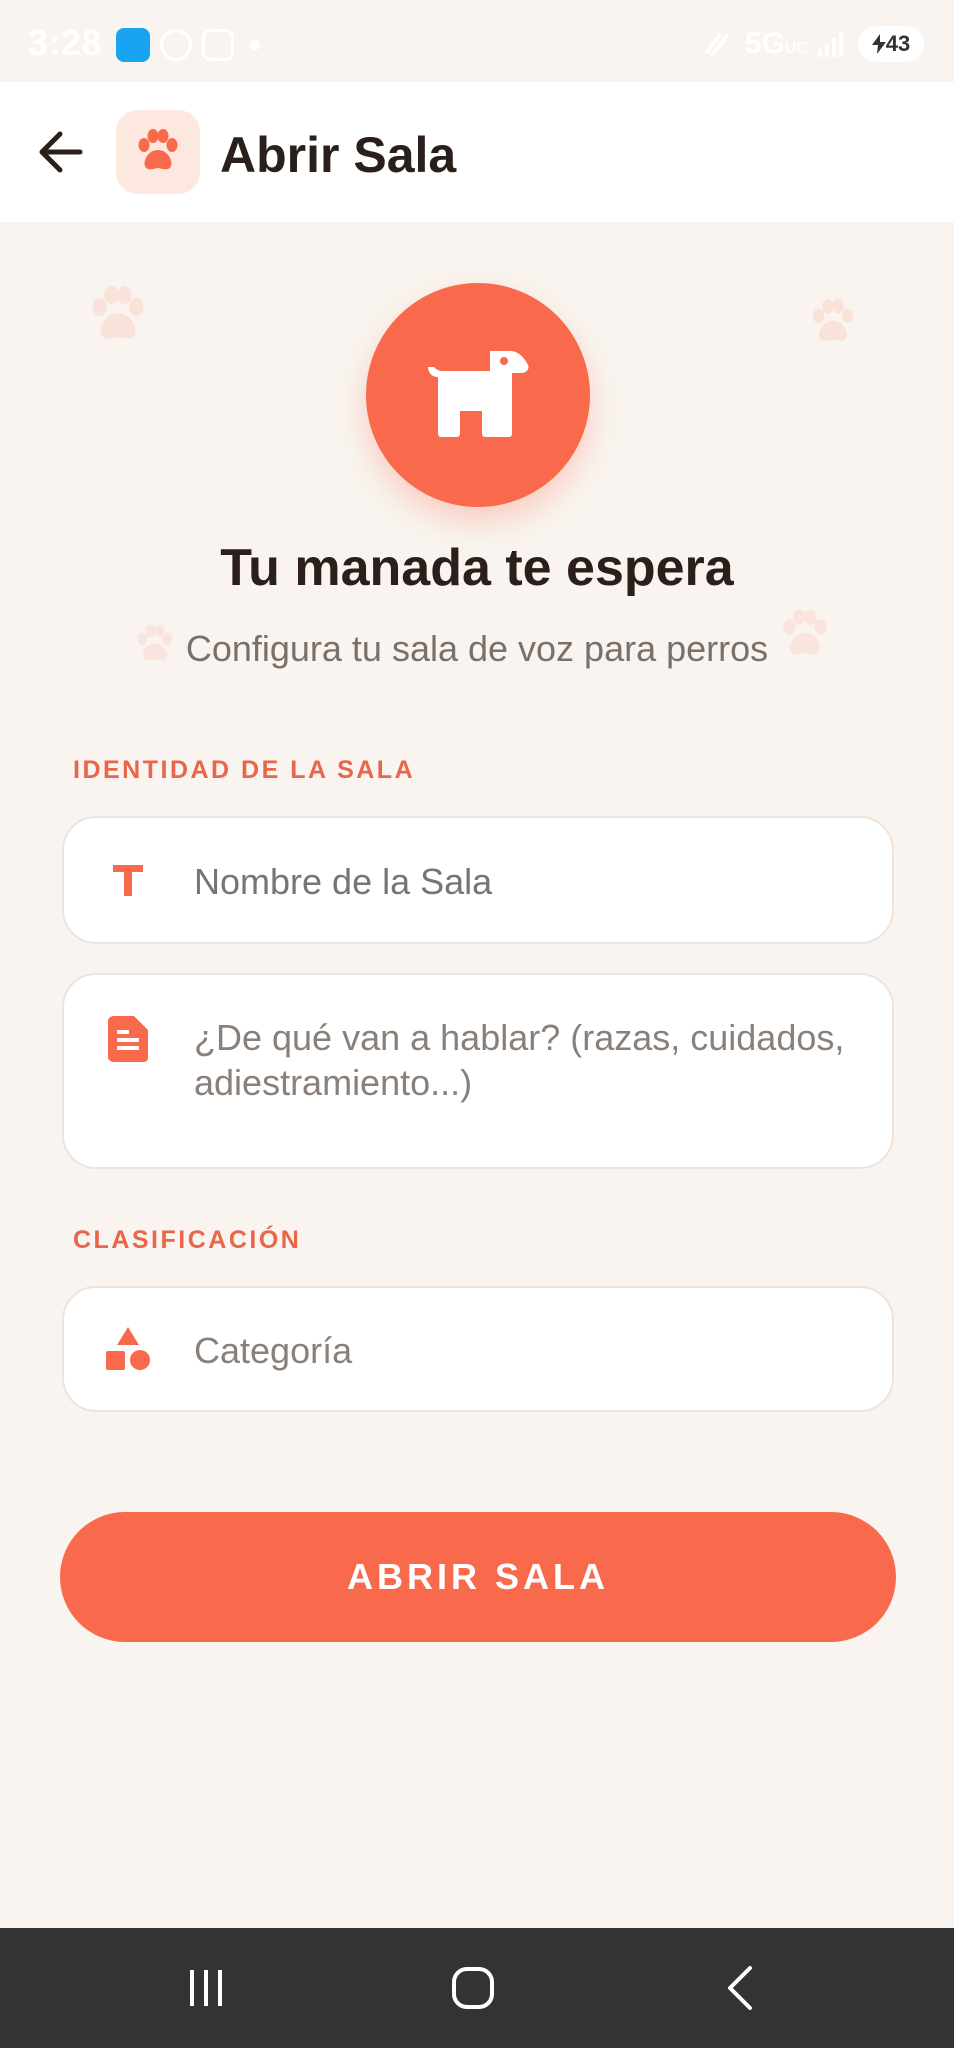 This screenshot has width=954, height=2048. I want to click on screen-record-icon, so click(218, 45).